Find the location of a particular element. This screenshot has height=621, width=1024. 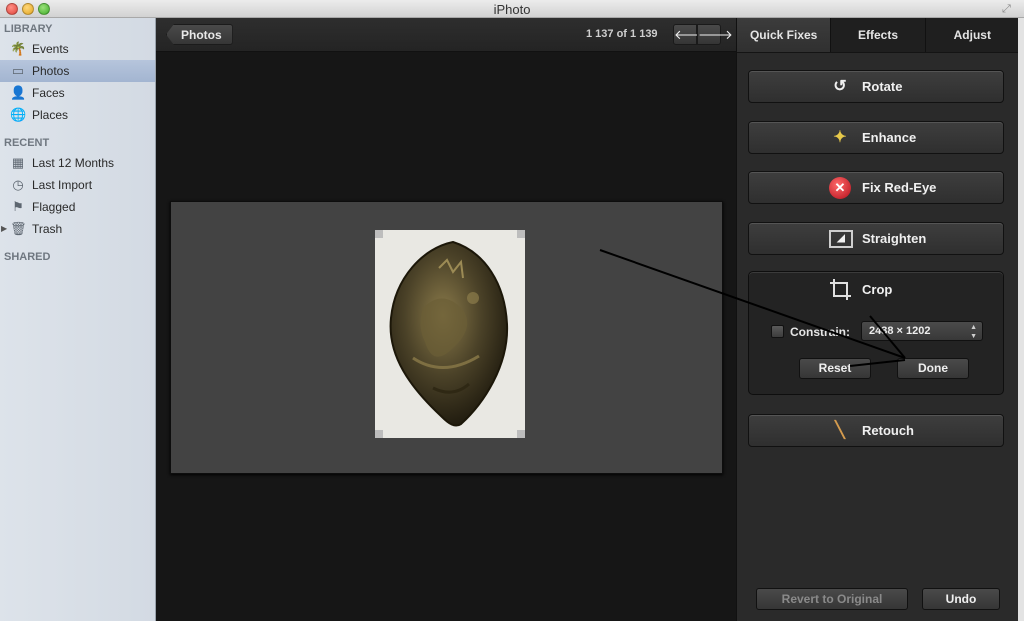

sidebar-item-label: Photos is located at coordinates (51, 71).